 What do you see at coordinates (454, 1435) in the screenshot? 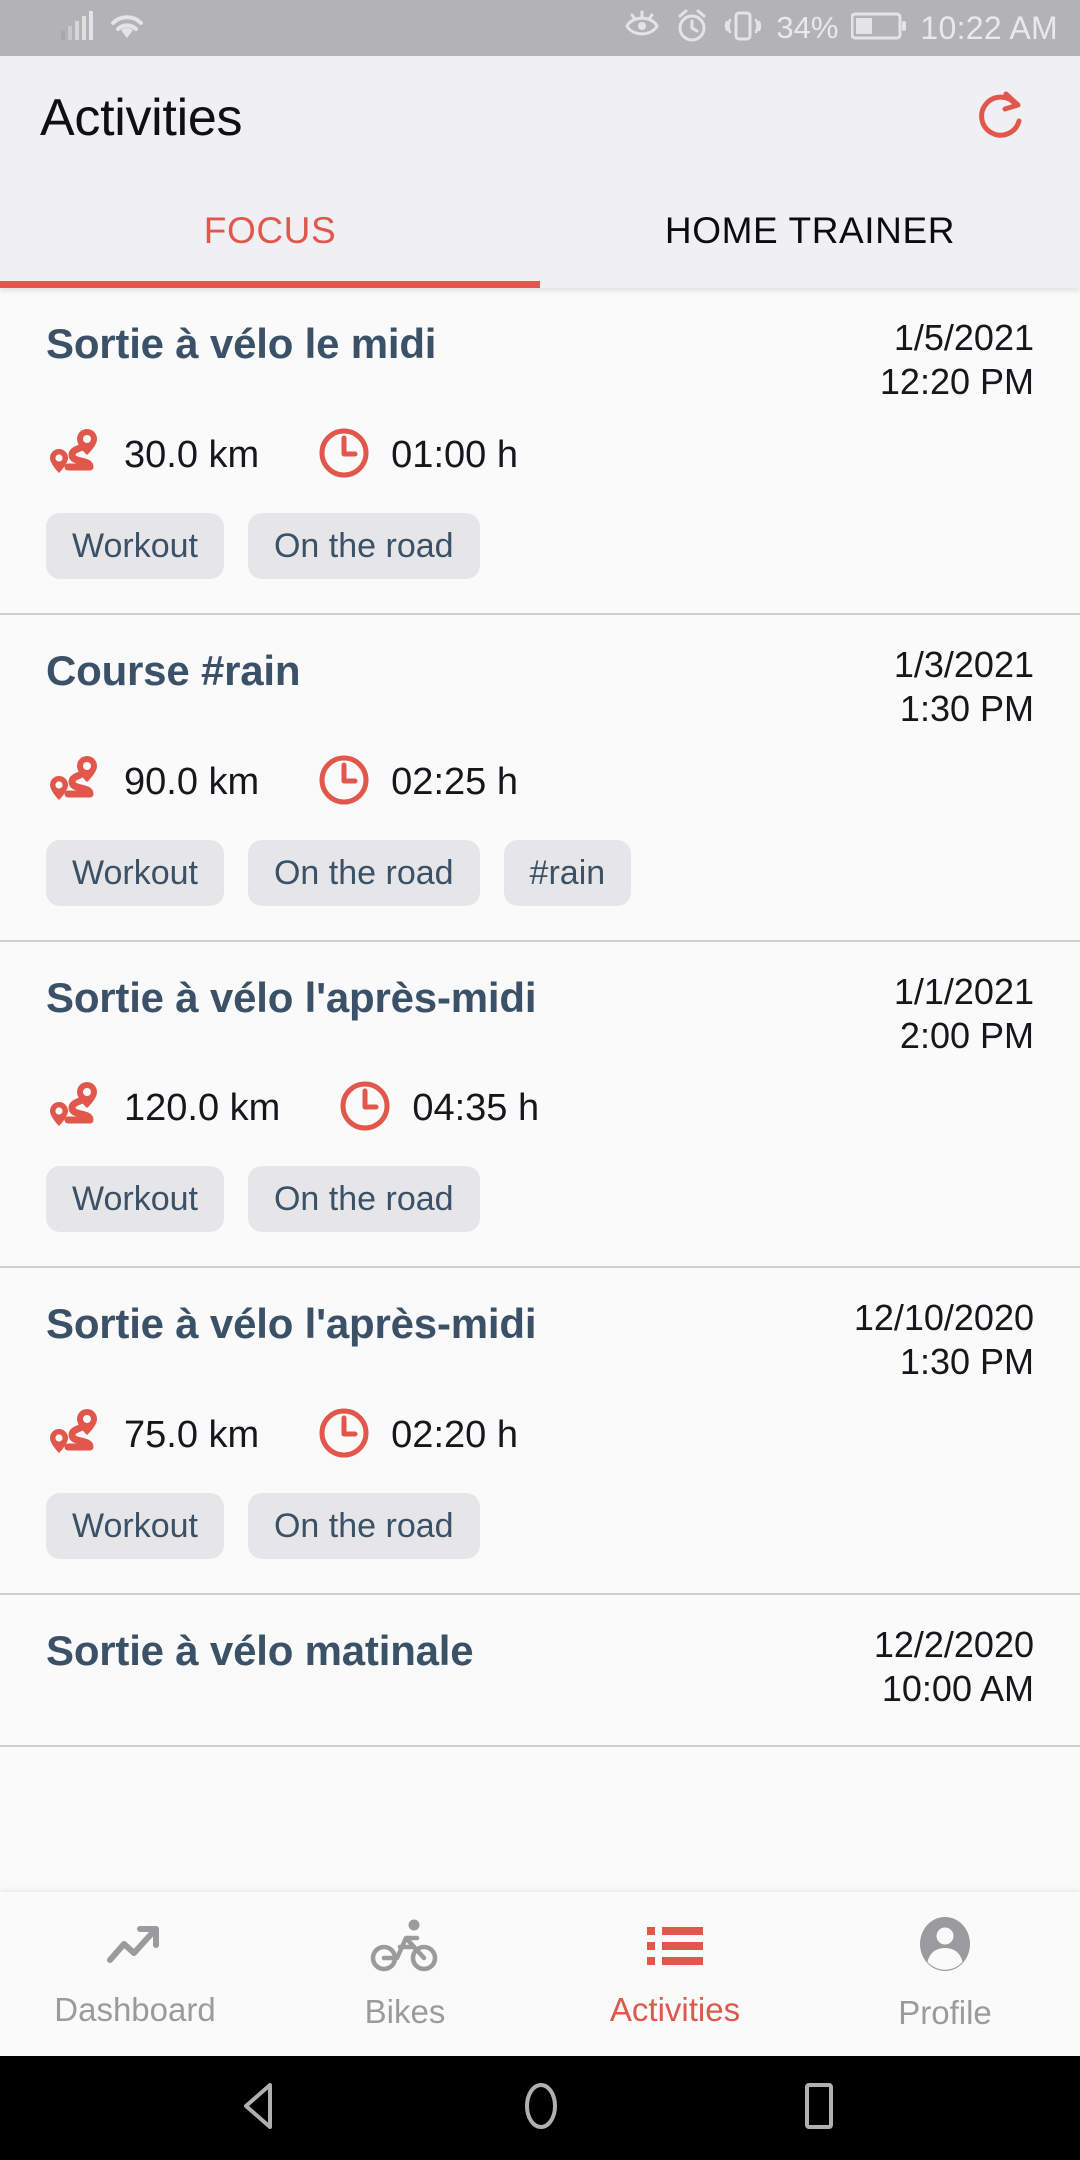
I see `activity-duration-value: 02:20 h` at bounding box center [454, 1435].